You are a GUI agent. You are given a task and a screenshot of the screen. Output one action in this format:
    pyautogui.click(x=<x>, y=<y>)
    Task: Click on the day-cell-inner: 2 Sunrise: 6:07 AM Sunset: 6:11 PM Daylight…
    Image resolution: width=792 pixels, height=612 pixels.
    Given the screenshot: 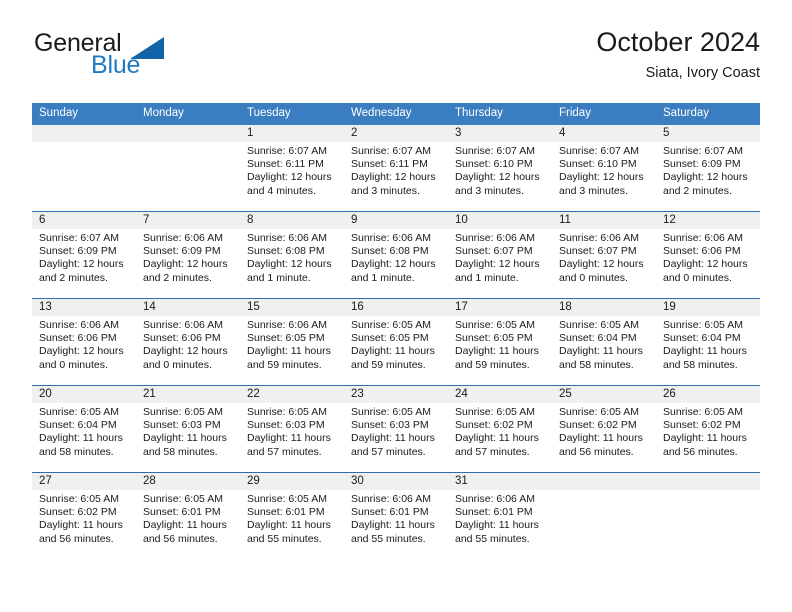 What is the action you would take?
    pyautogui.click(x=396, y=168)
    